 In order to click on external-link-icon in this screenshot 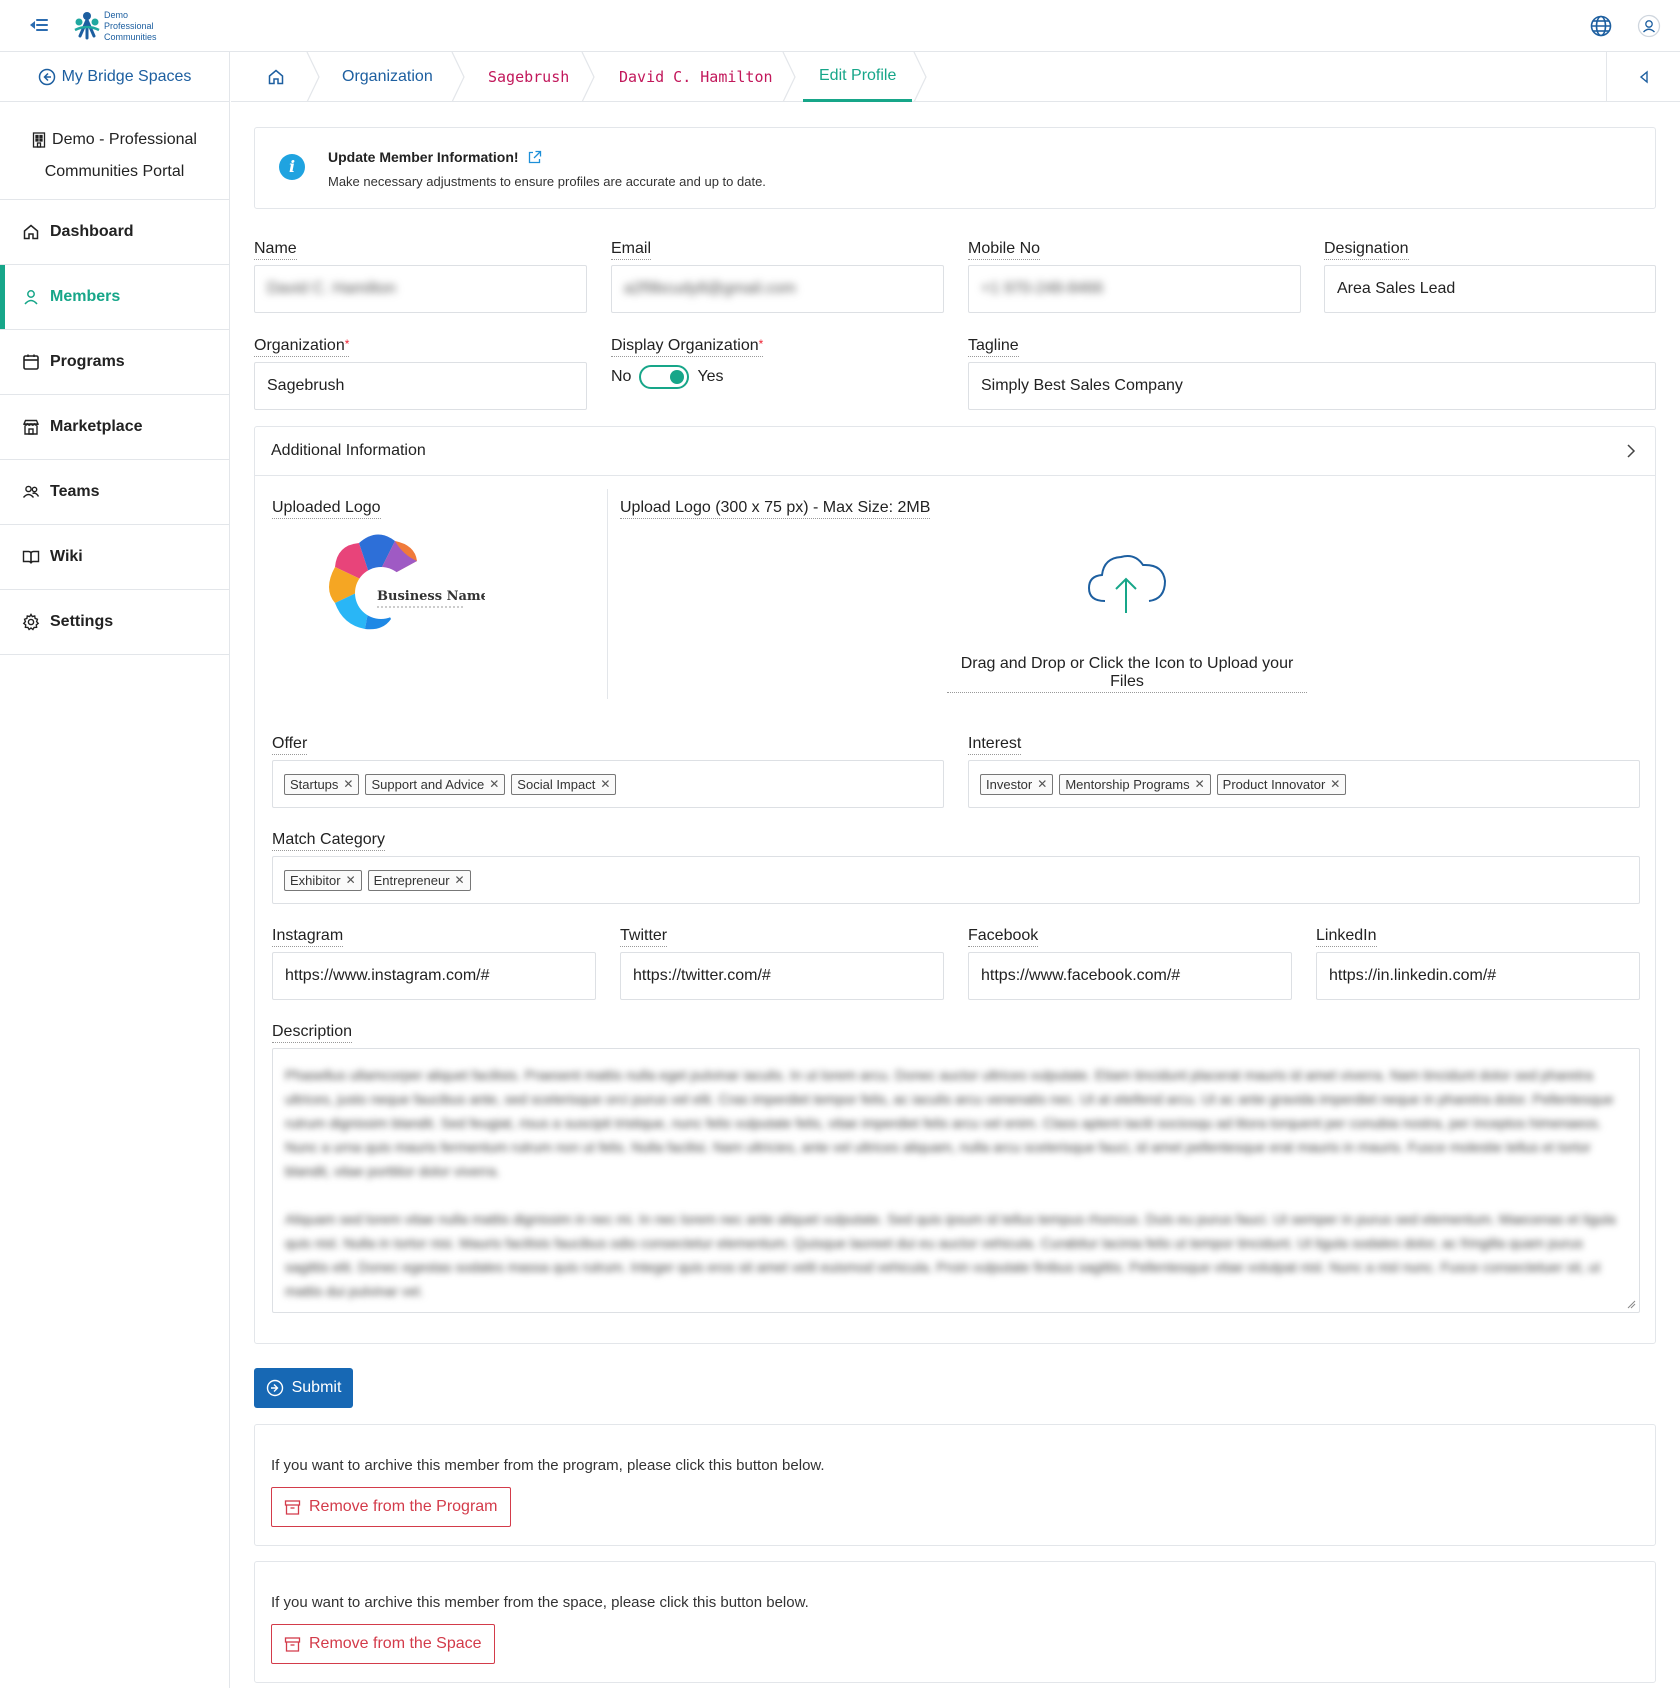, I will do `click(534, 157)`.